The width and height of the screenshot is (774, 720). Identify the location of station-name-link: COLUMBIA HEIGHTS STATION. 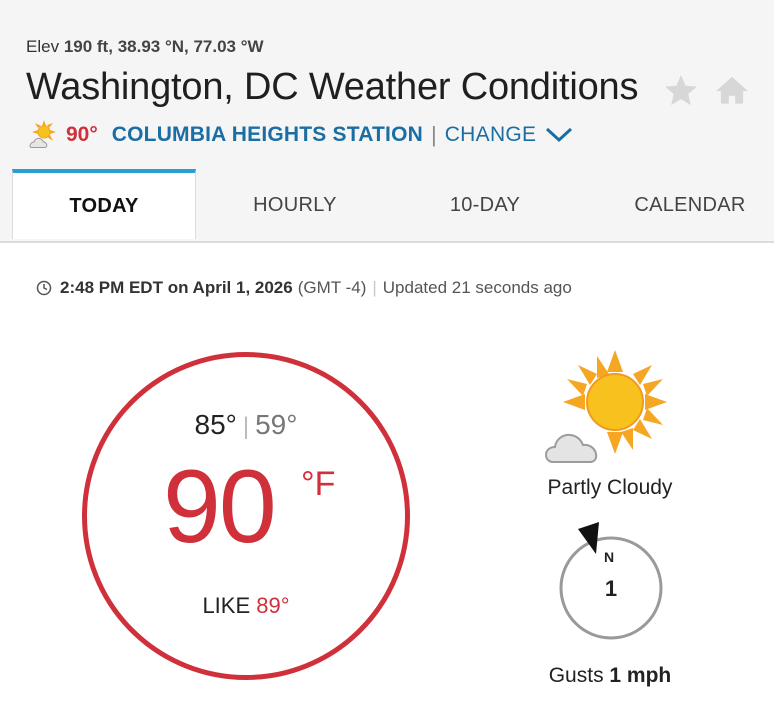
(267, 135).